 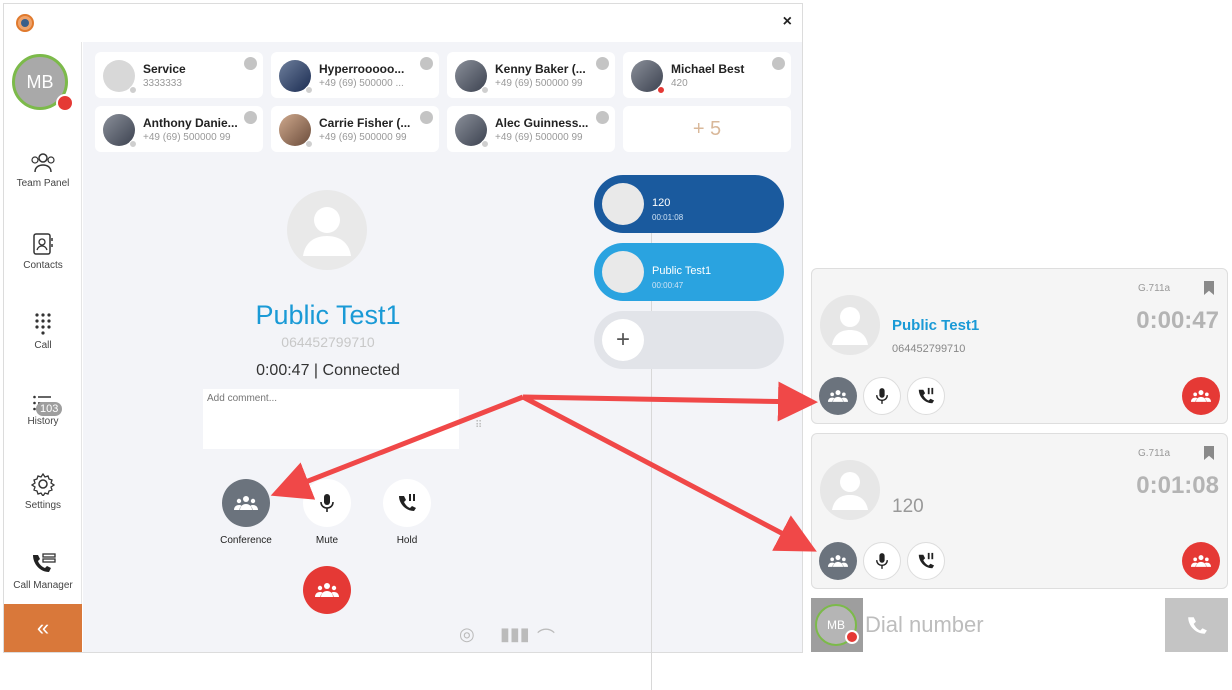 I want to click on sidebar-item-call: Call, so click(x=43, y=331).